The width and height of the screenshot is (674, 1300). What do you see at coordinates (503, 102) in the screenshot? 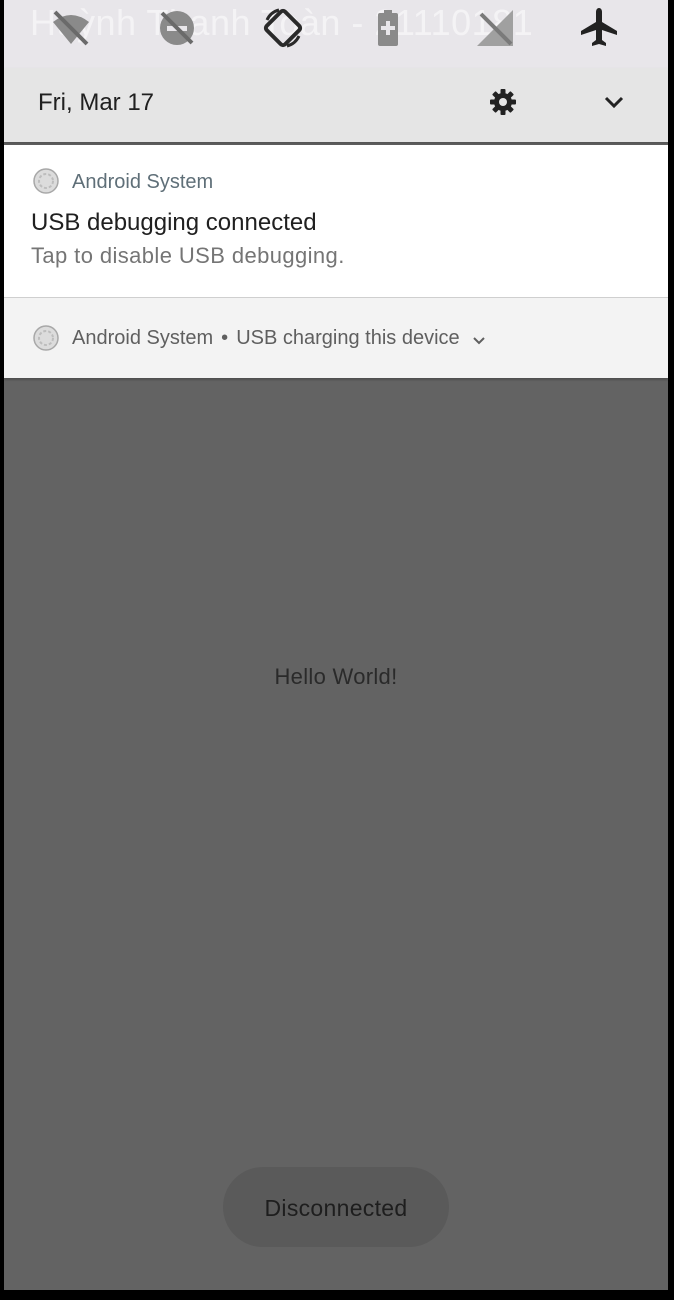
I see `gear-icon` at bounding box center [503, 102].